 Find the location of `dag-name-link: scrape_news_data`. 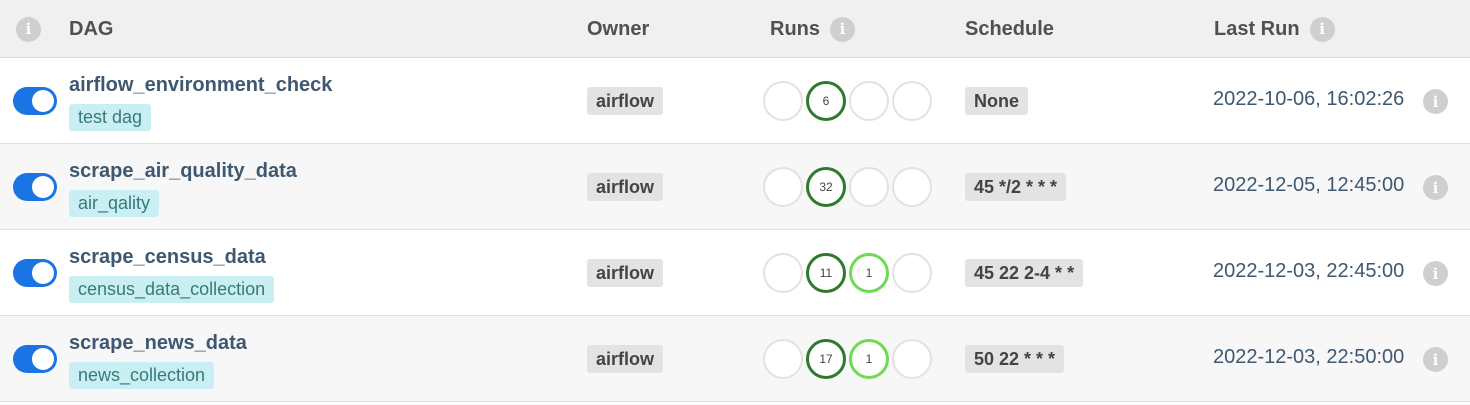

dag-name-link: scrape_news_data is located at coordinates (158, 343).